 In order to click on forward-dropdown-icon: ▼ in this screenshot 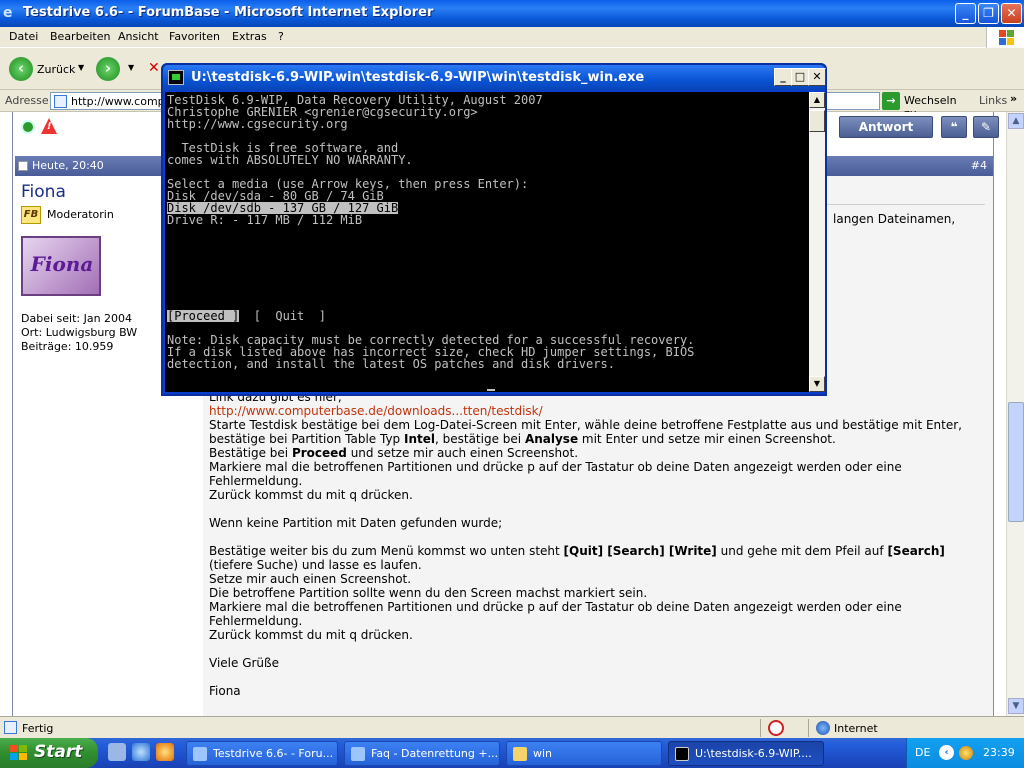, I will do `click(131, 67)`.